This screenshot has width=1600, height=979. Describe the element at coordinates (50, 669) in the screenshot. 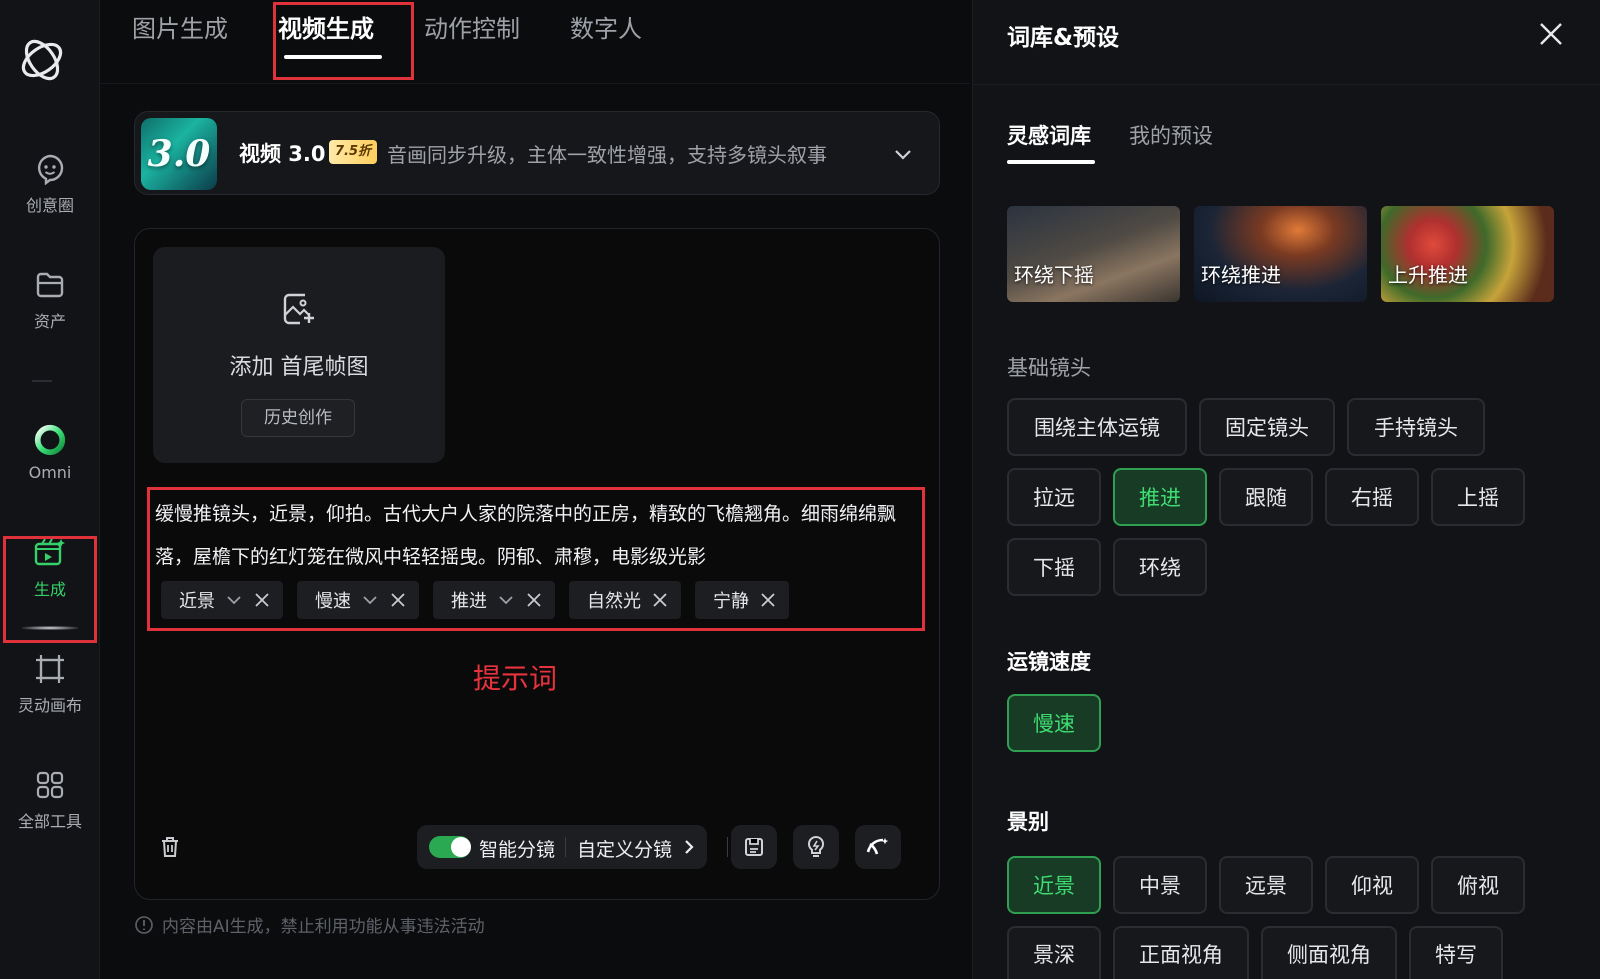

I see `canvas-frame-icon` at that location.